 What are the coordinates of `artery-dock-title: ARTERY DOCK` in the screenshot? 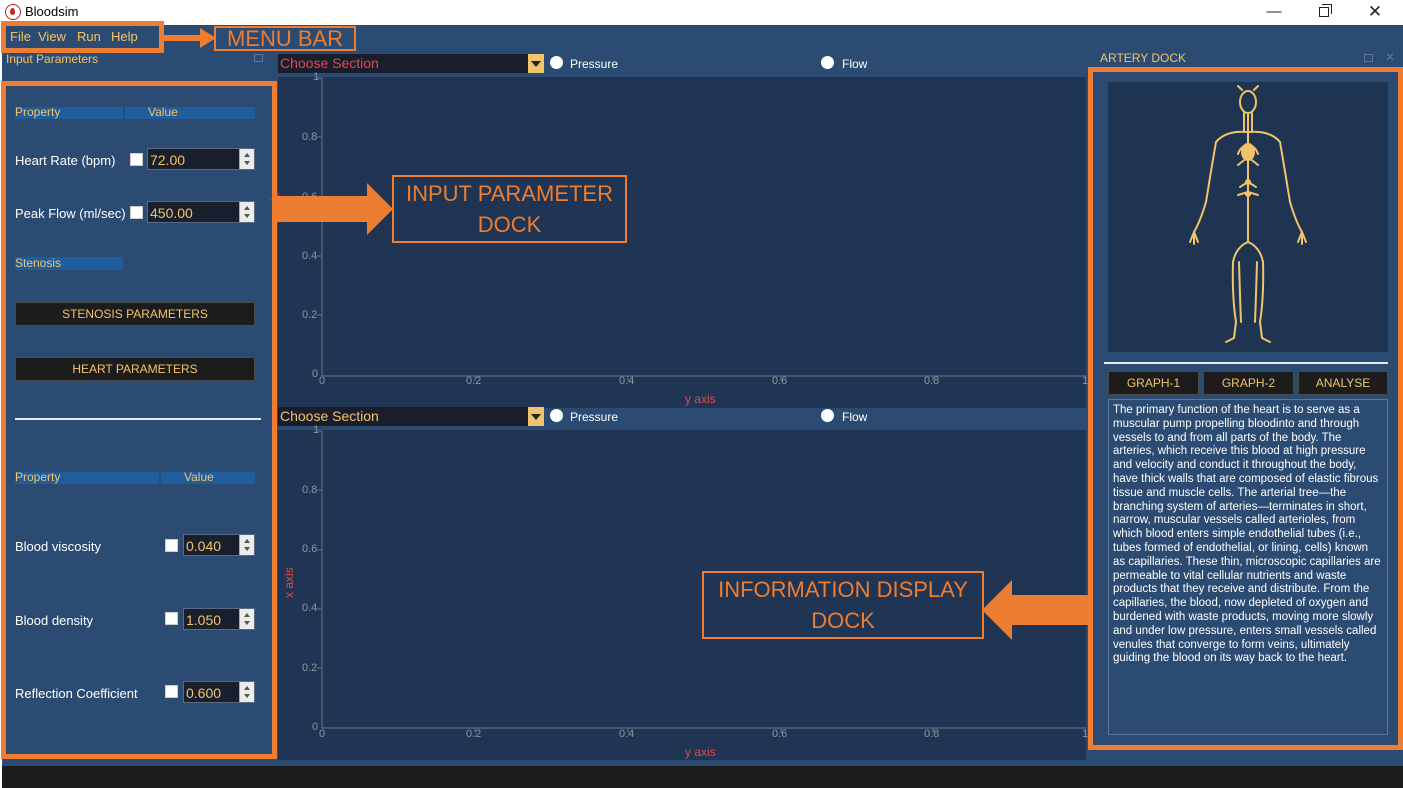 It's located at (1143, 58).